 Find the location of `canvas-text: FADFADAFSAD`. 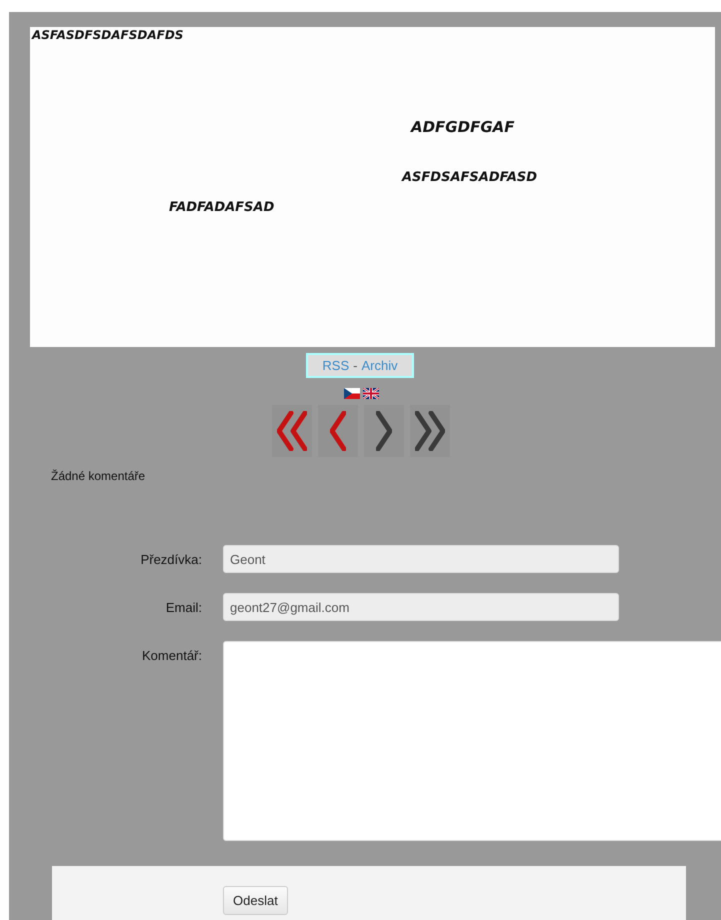

canvas-text: FADFADAFSAD is located at coordinates (221, 207).